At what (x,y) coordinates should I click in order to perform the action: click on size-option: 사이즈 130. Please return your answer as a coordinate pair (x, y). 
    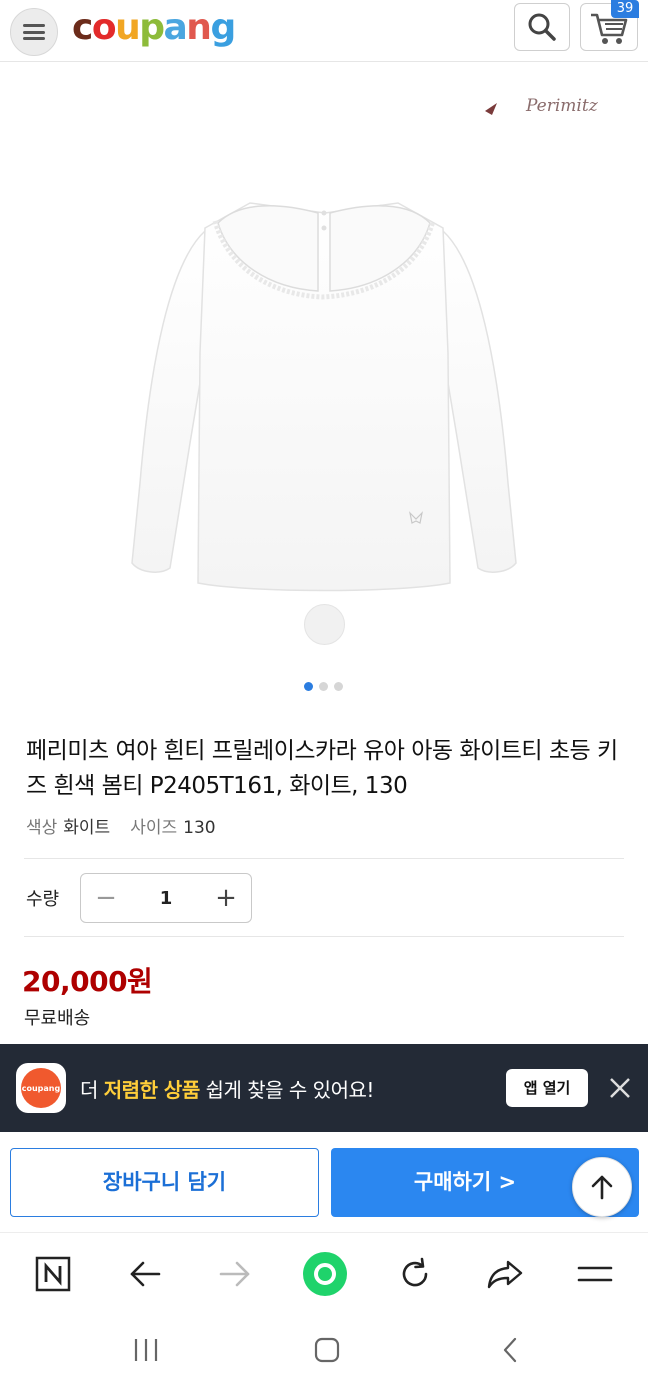
    Looking at the image, I should click on (172, 825).